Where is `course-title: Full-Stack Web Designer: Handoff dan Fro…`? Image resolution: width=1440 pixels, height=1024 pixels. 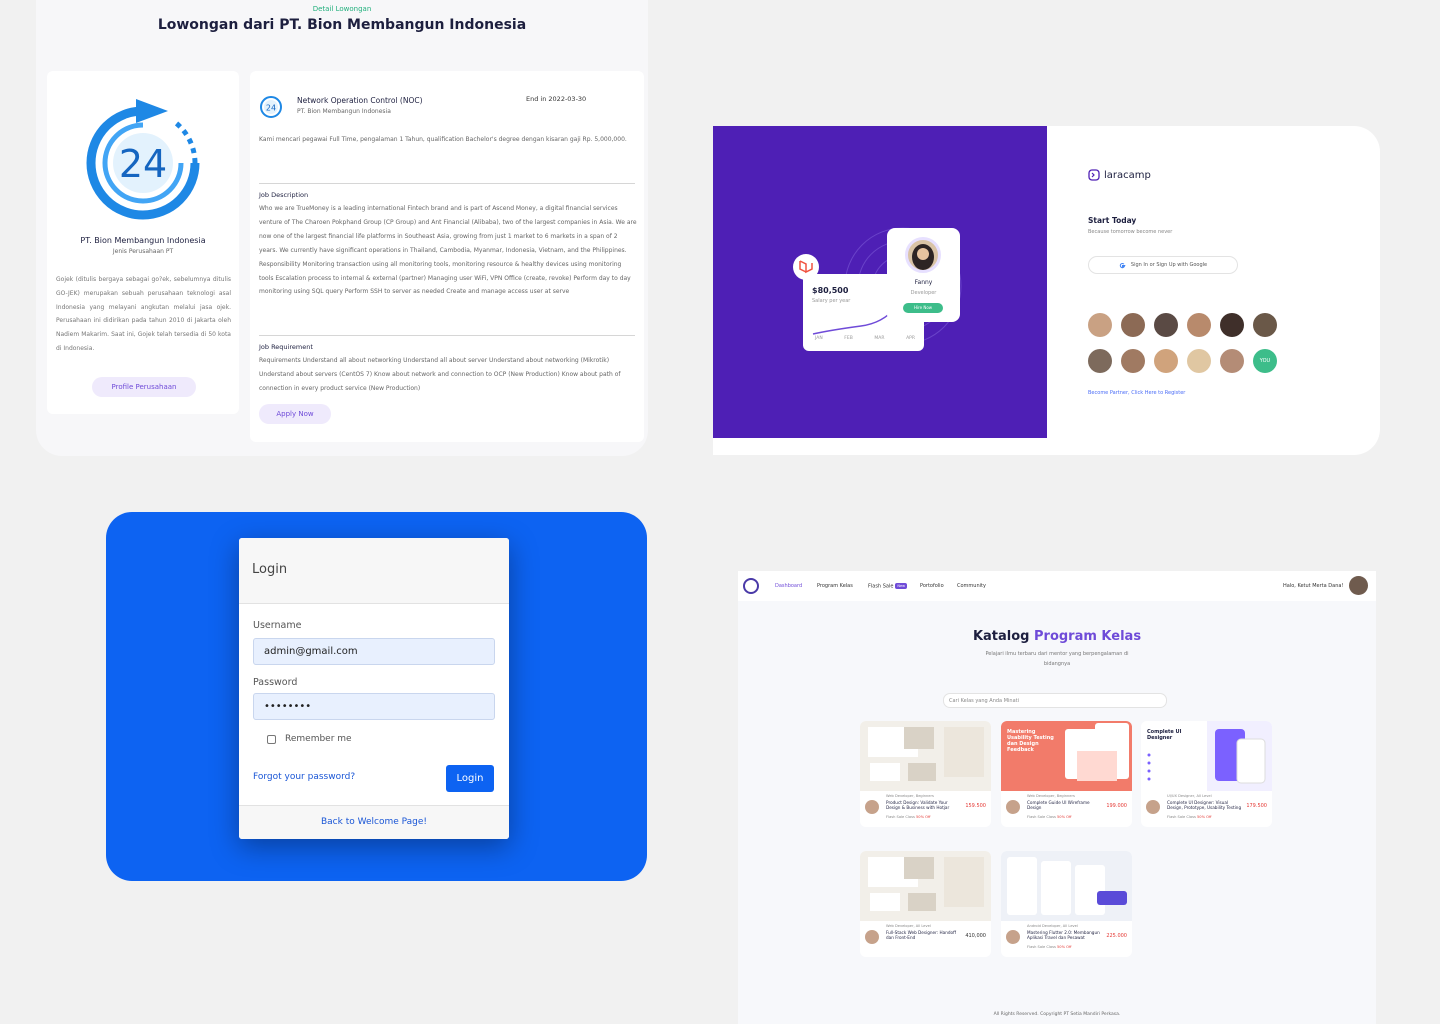
course-title: Full-Stack Web Designer: Handoff dan Fro… is located at coordinates (921, 935).